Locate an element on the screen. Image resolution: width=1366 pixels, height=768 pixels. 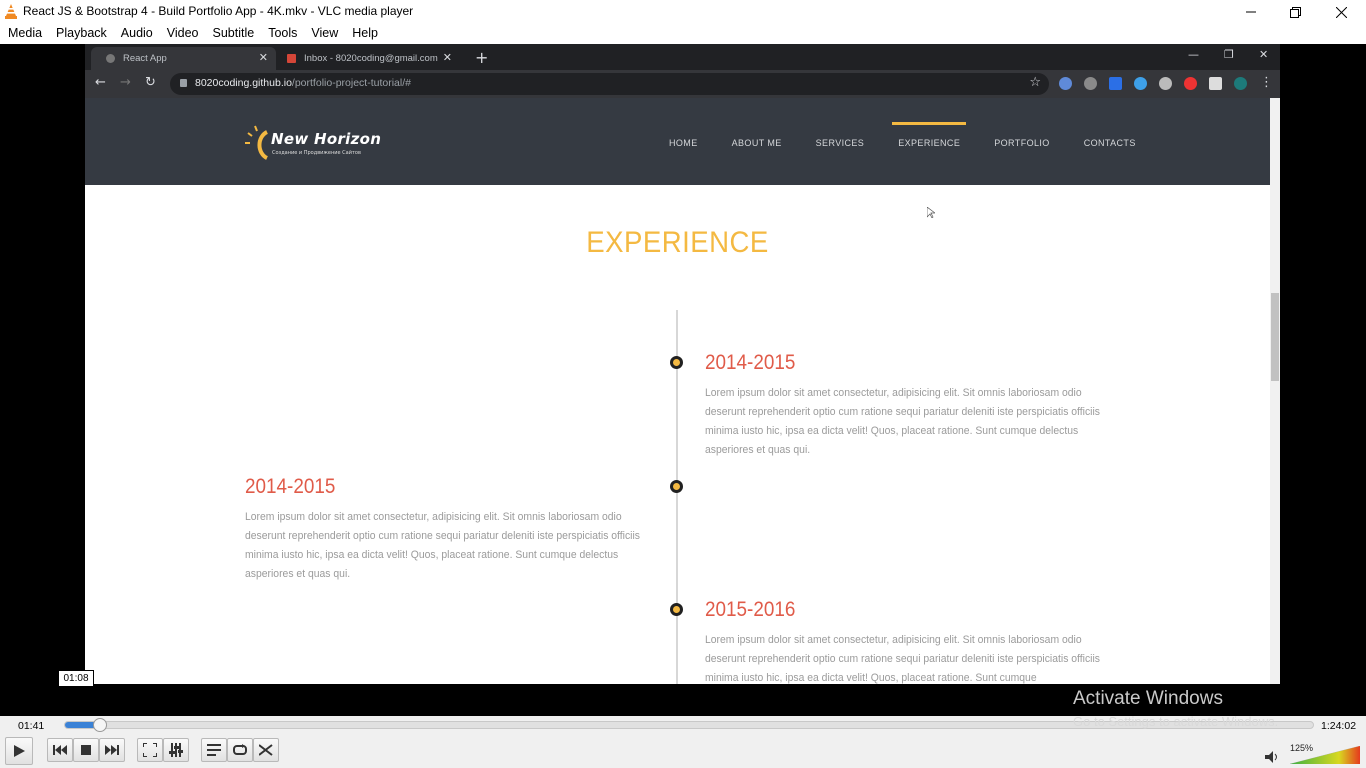
shuffle-button is located at coordinates (266, 750).